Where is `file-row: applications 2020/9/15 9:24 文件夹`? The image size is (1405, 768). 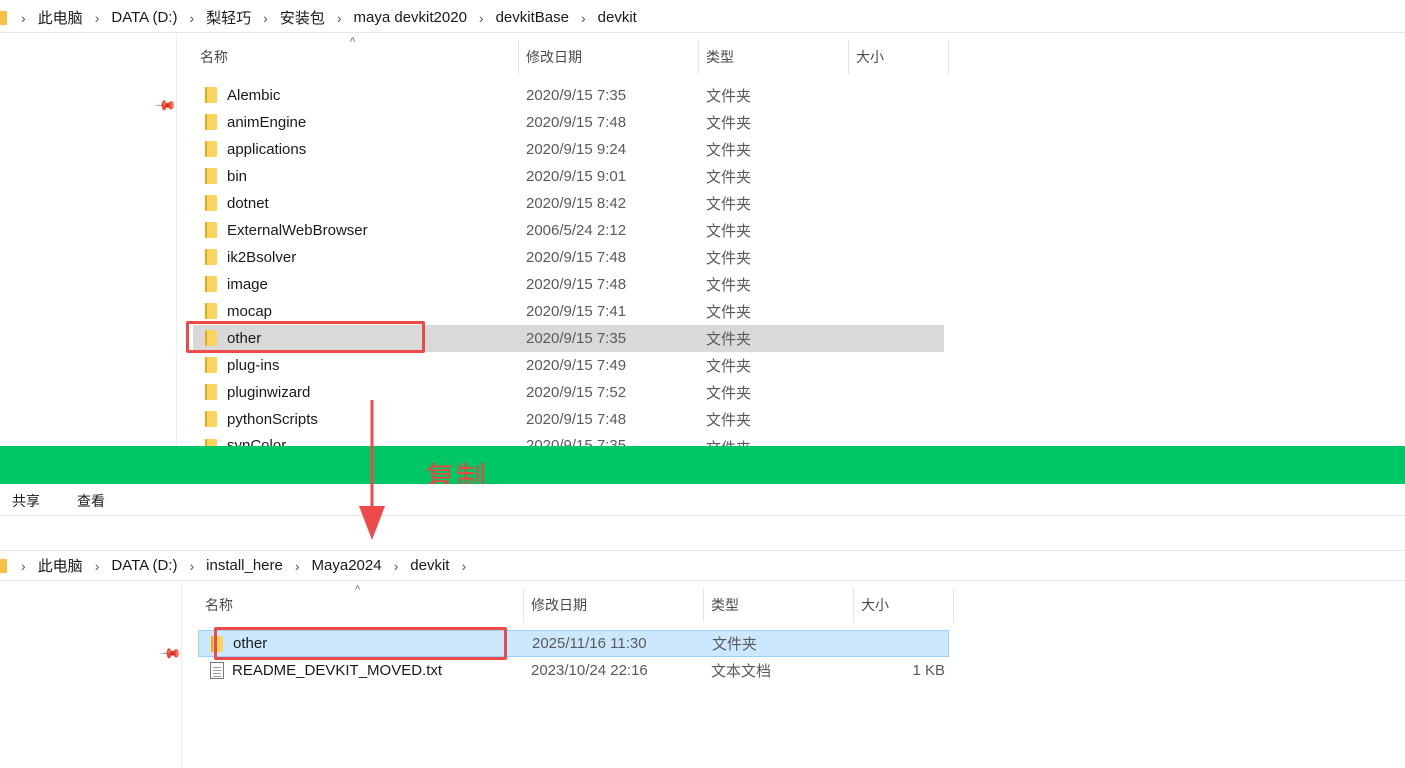
file-row: applications 2020/9/15 9:24 文件夹 is located at coordinates (568, 149).